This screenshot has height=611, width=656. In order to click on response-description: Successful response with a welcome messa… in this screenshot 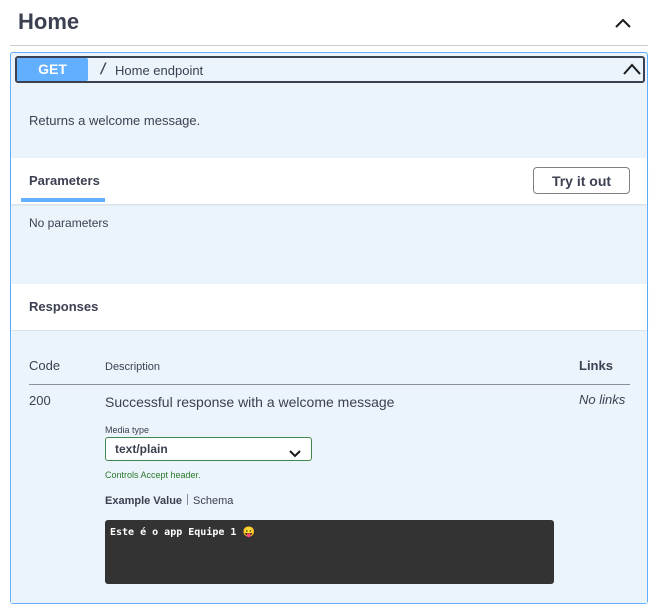, I will do `click(250, 402)`.